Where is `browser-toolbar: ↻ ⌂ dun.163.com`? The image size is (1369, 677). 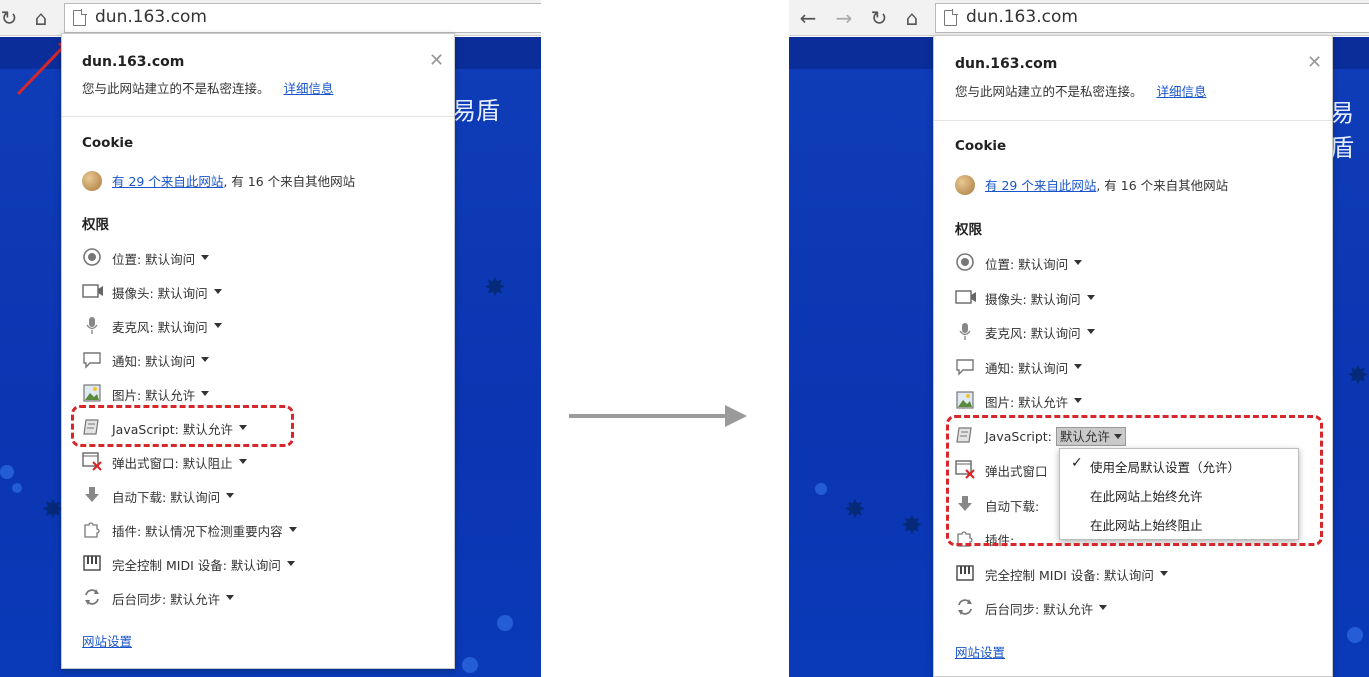 browser-toolbar: ↻ ⌂ dun.163.com is located at coordinates (270, 18).